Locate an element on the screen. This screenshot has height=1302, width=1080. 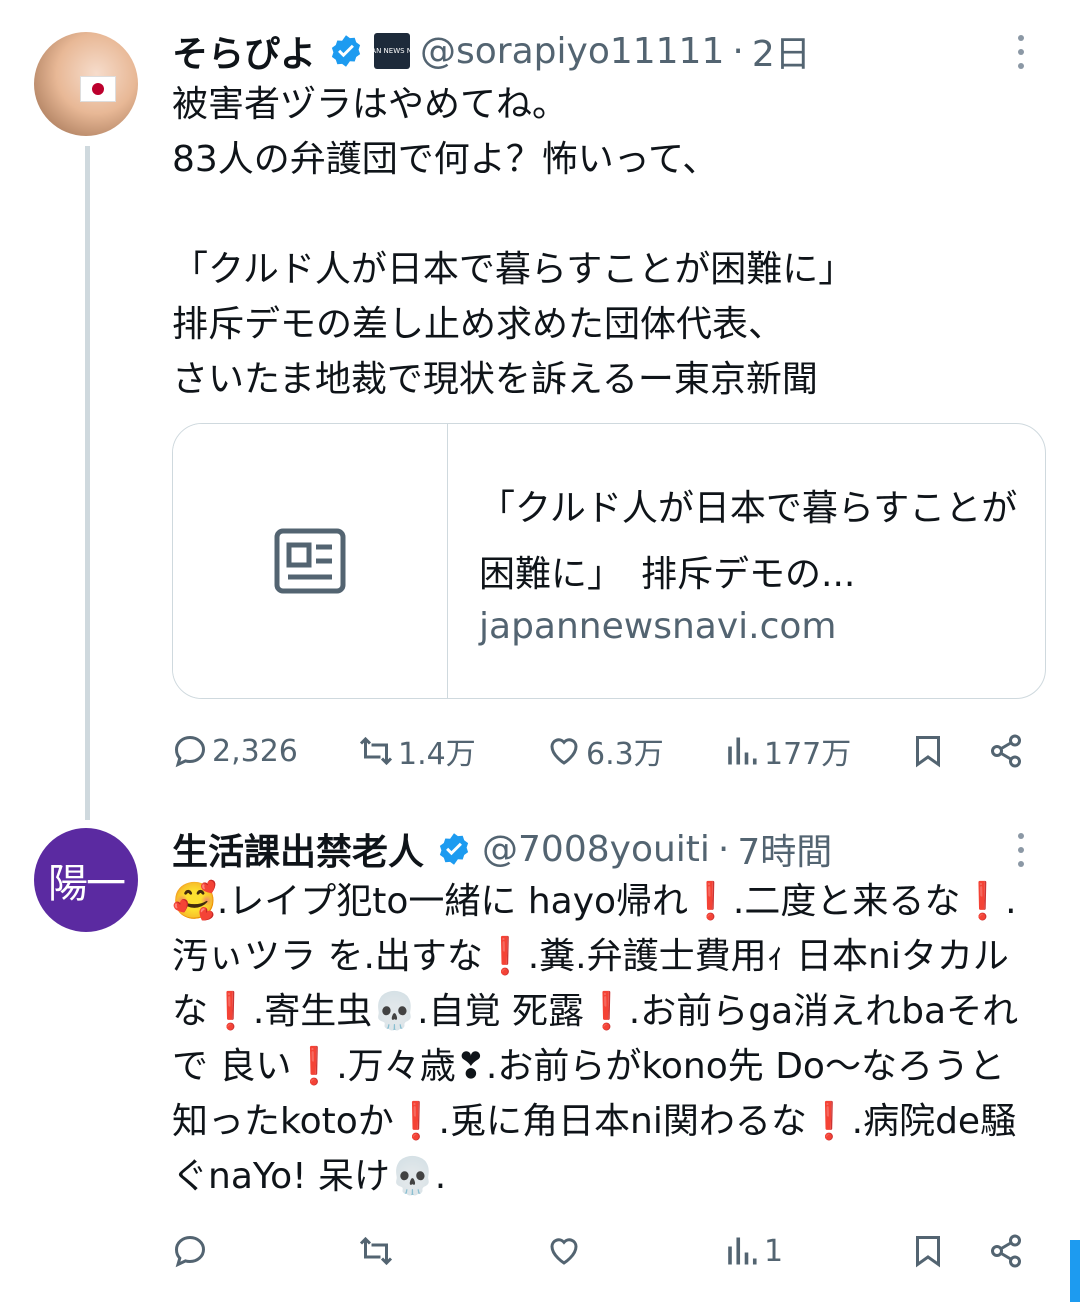
views-button: 1 is located at coordinates (753, 1251).